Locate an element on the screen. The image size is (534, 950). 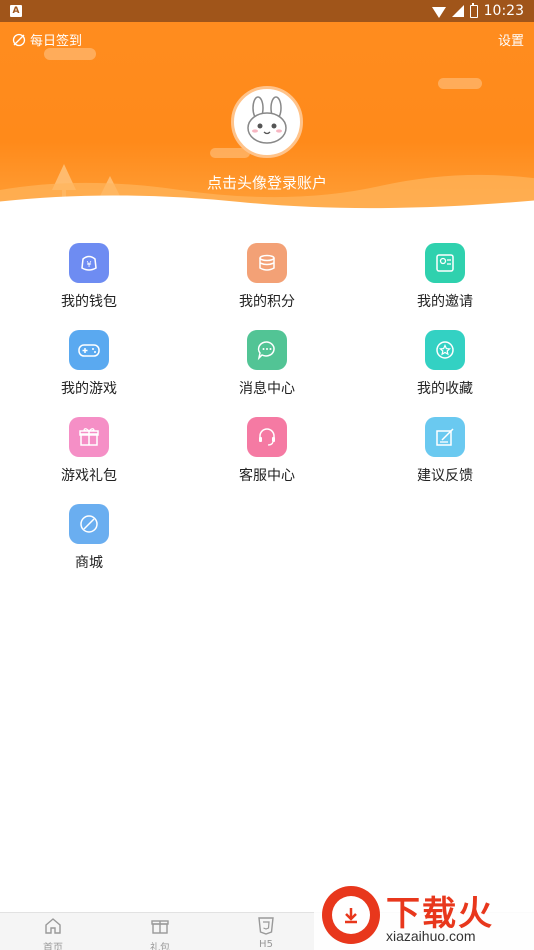
menu-item-favorites: 我的收藏 is located at coordinates (445, 364).